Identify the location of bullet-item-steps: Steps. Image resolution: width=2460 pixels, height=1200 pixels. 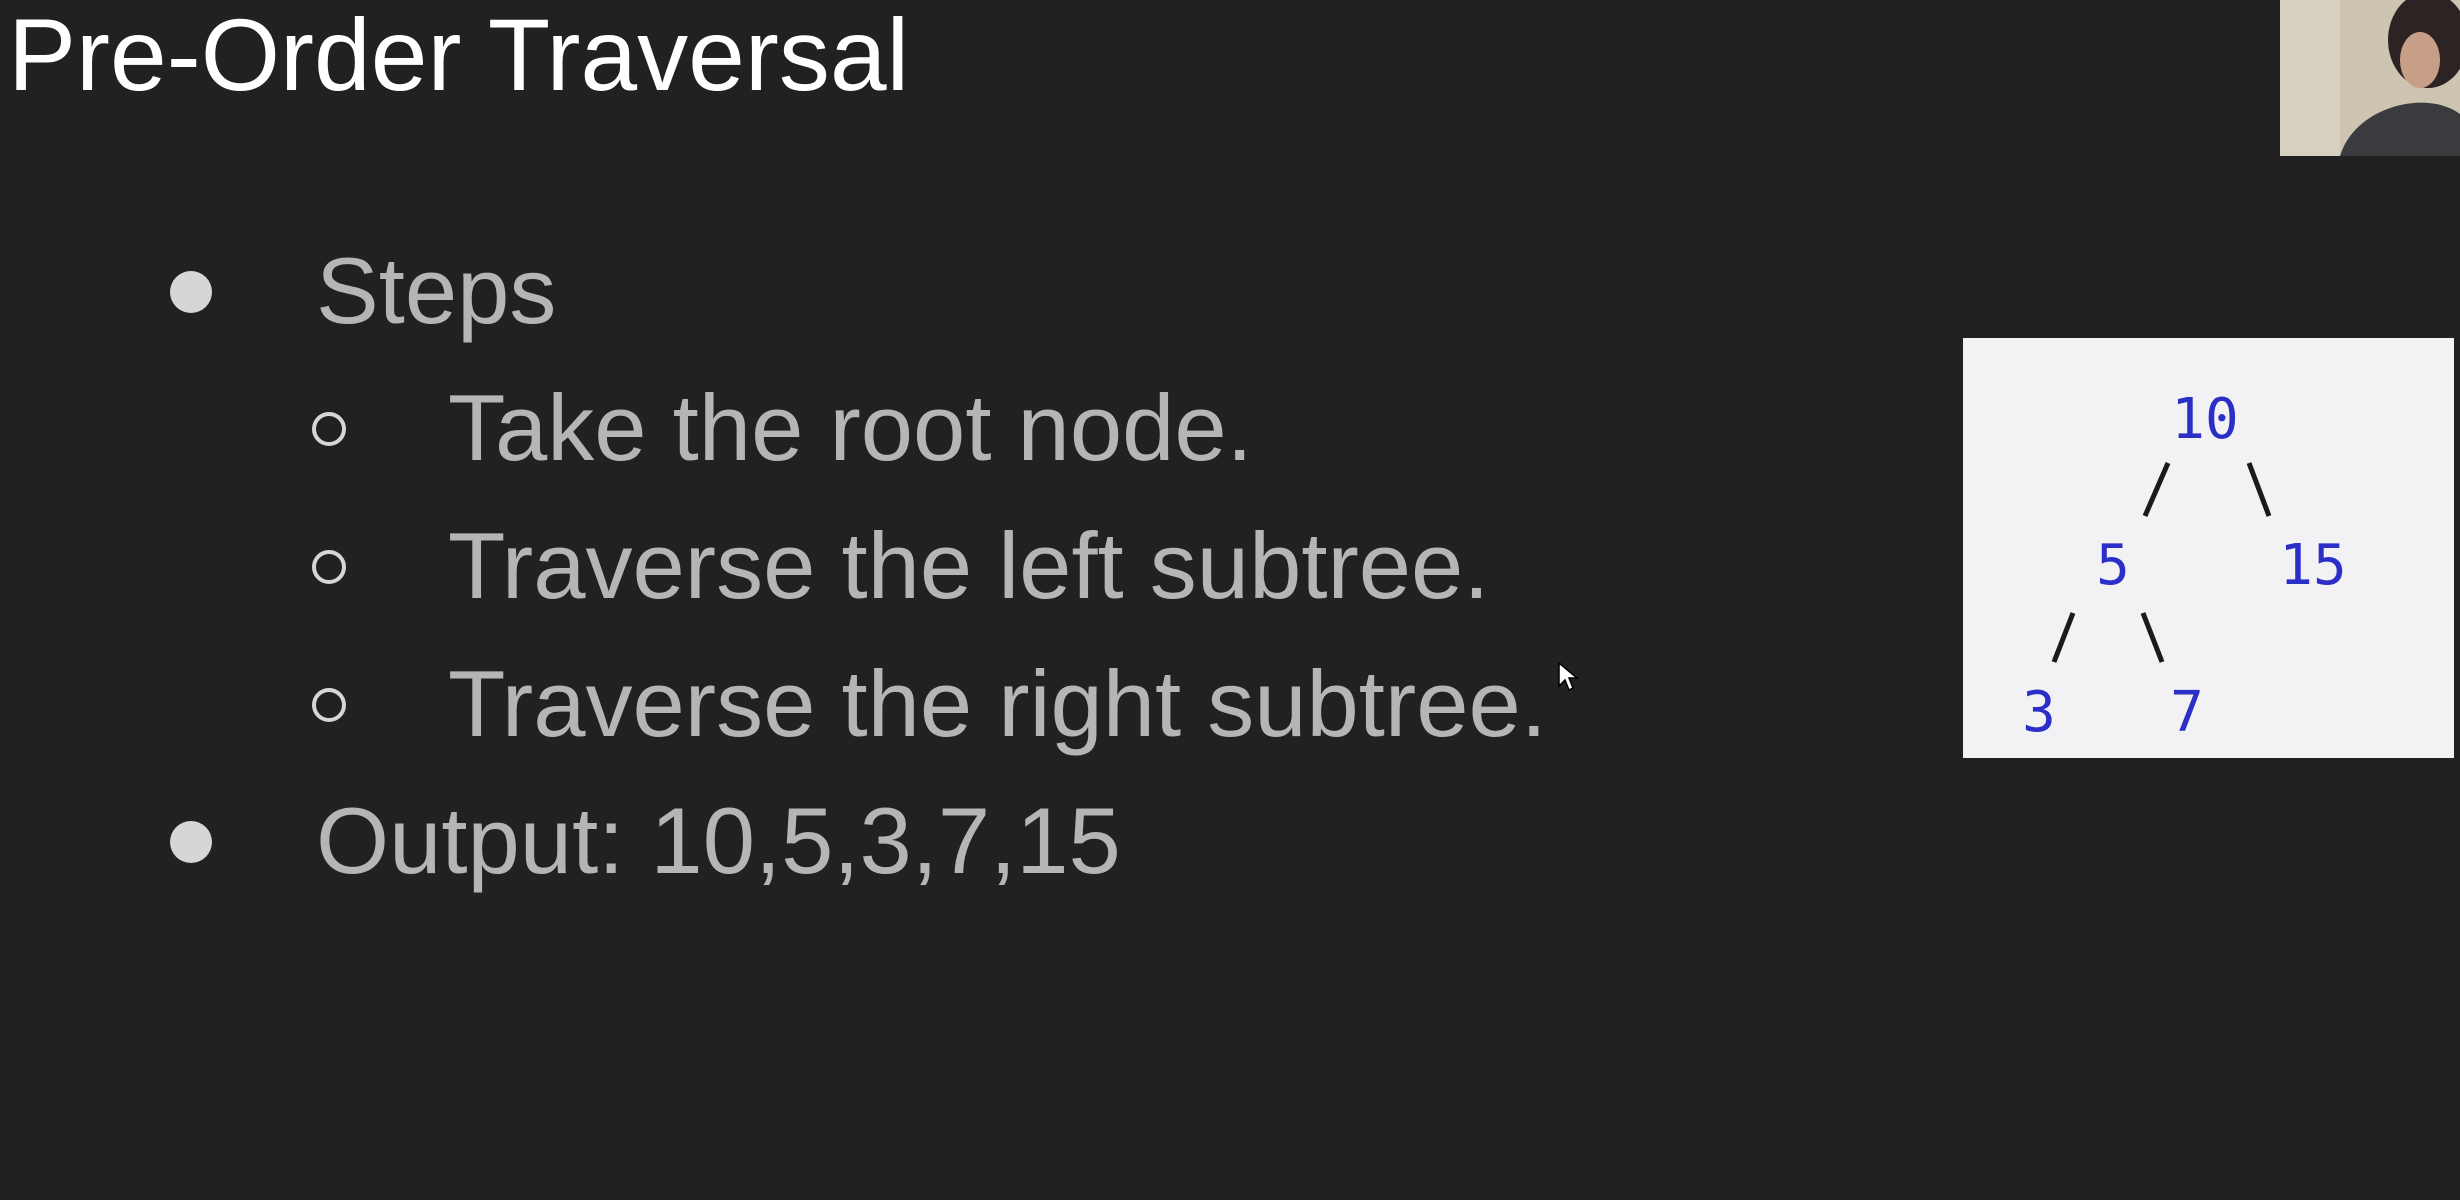
(363, 291).